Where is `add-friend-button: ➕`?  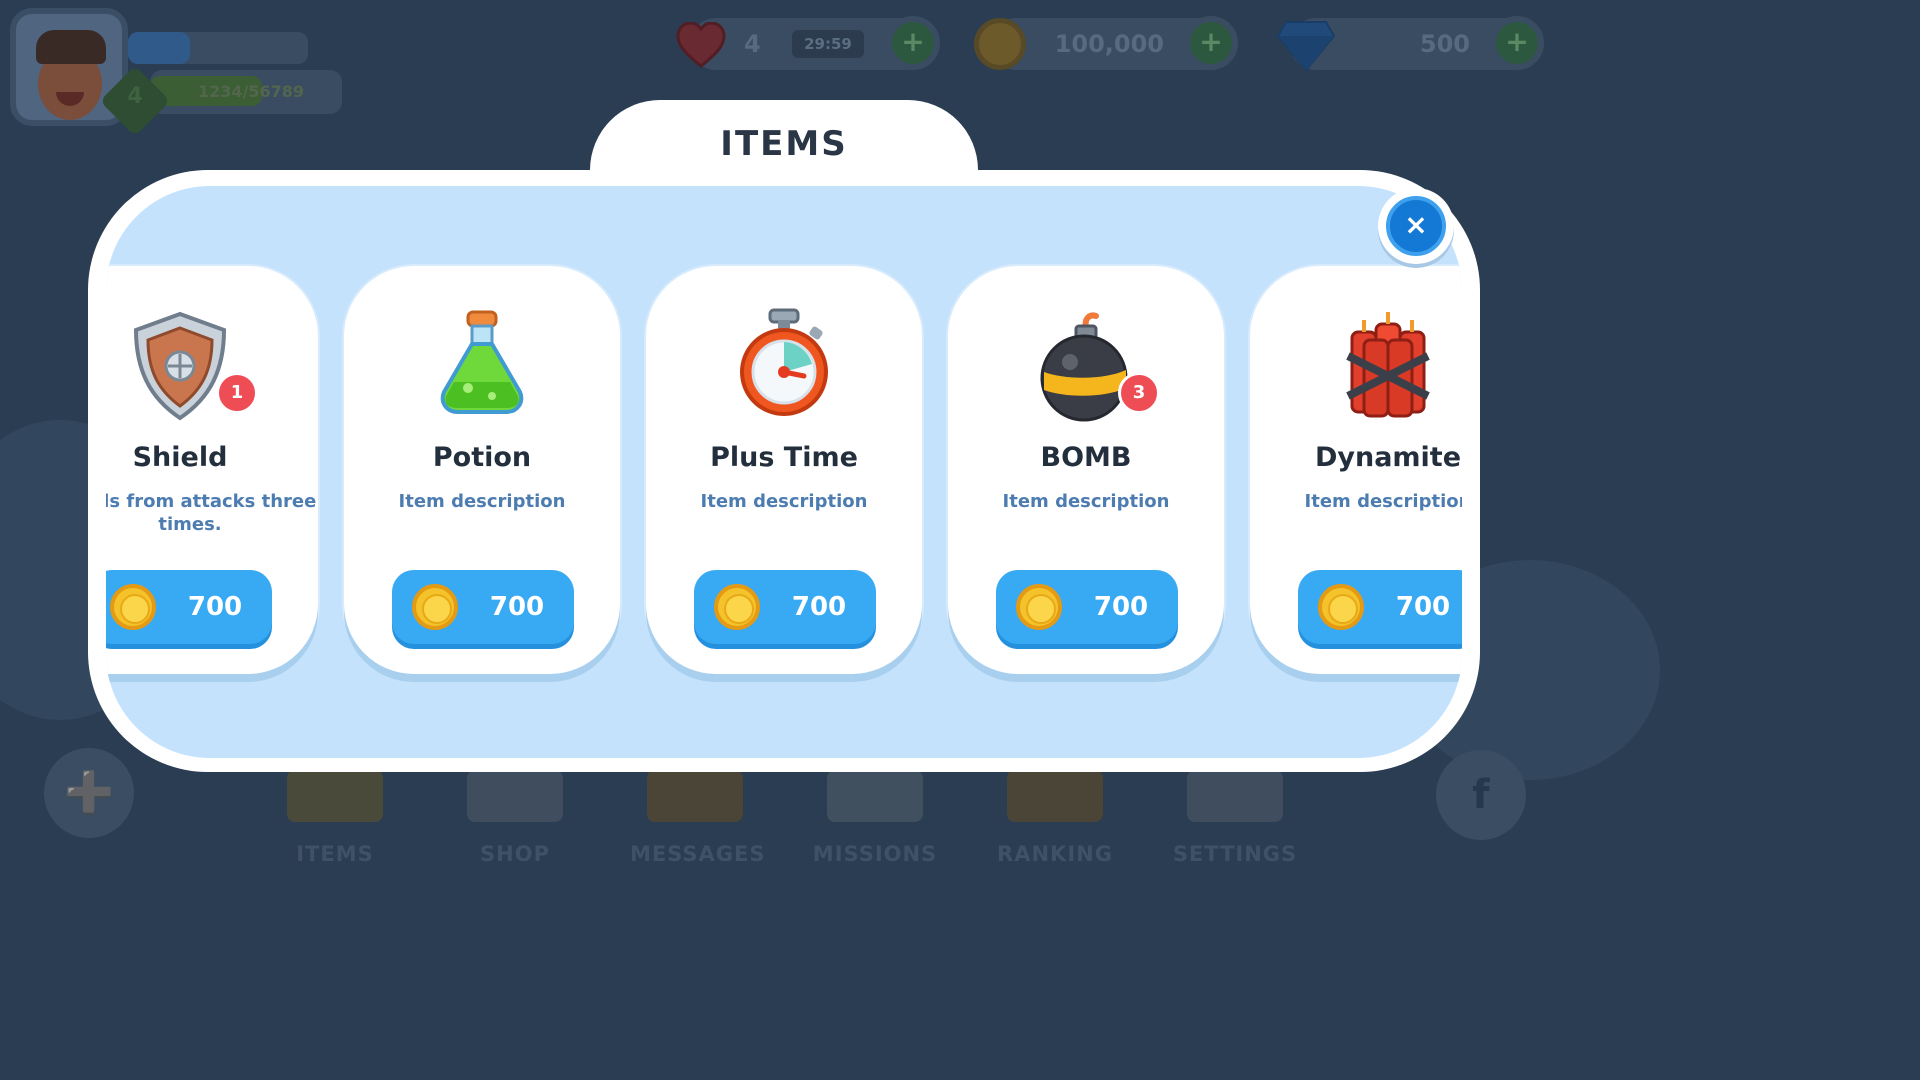 add-friend-button: ➕ is located at coordinates (89, 793).